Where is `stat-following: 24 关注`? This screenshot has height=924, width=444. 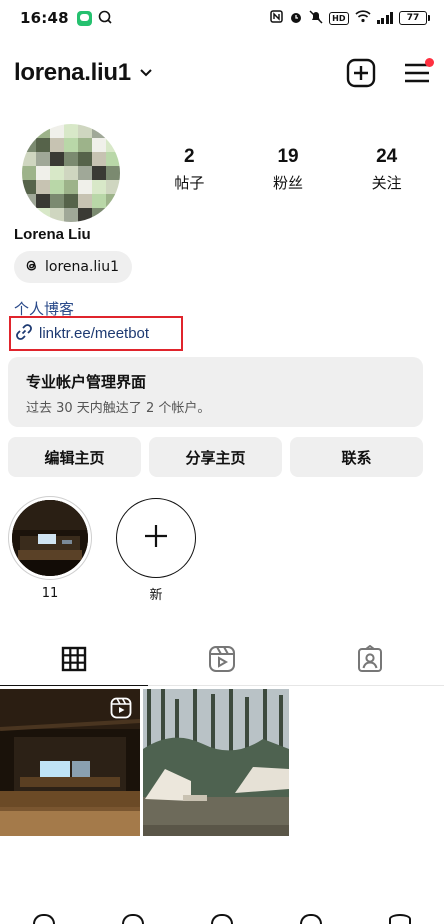
stat-following: 24 关注 is located at coordinates (386, 169).